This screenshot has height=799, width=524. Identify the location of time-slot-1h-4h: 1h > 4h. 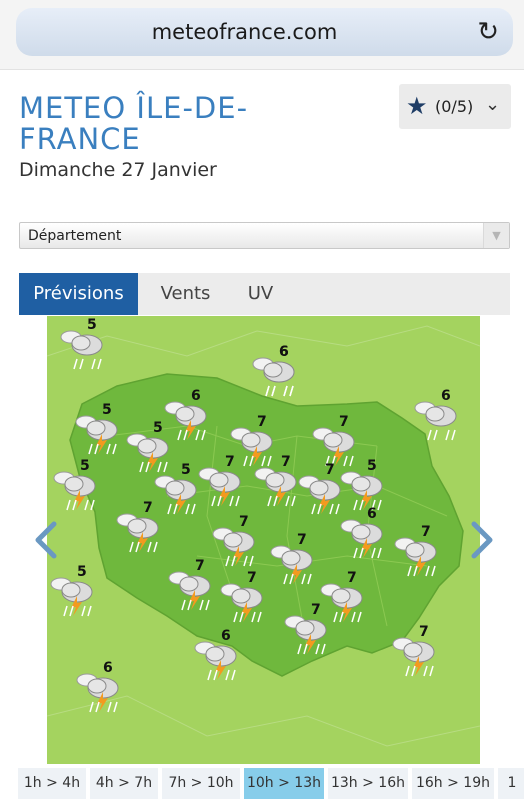
(53, 783).